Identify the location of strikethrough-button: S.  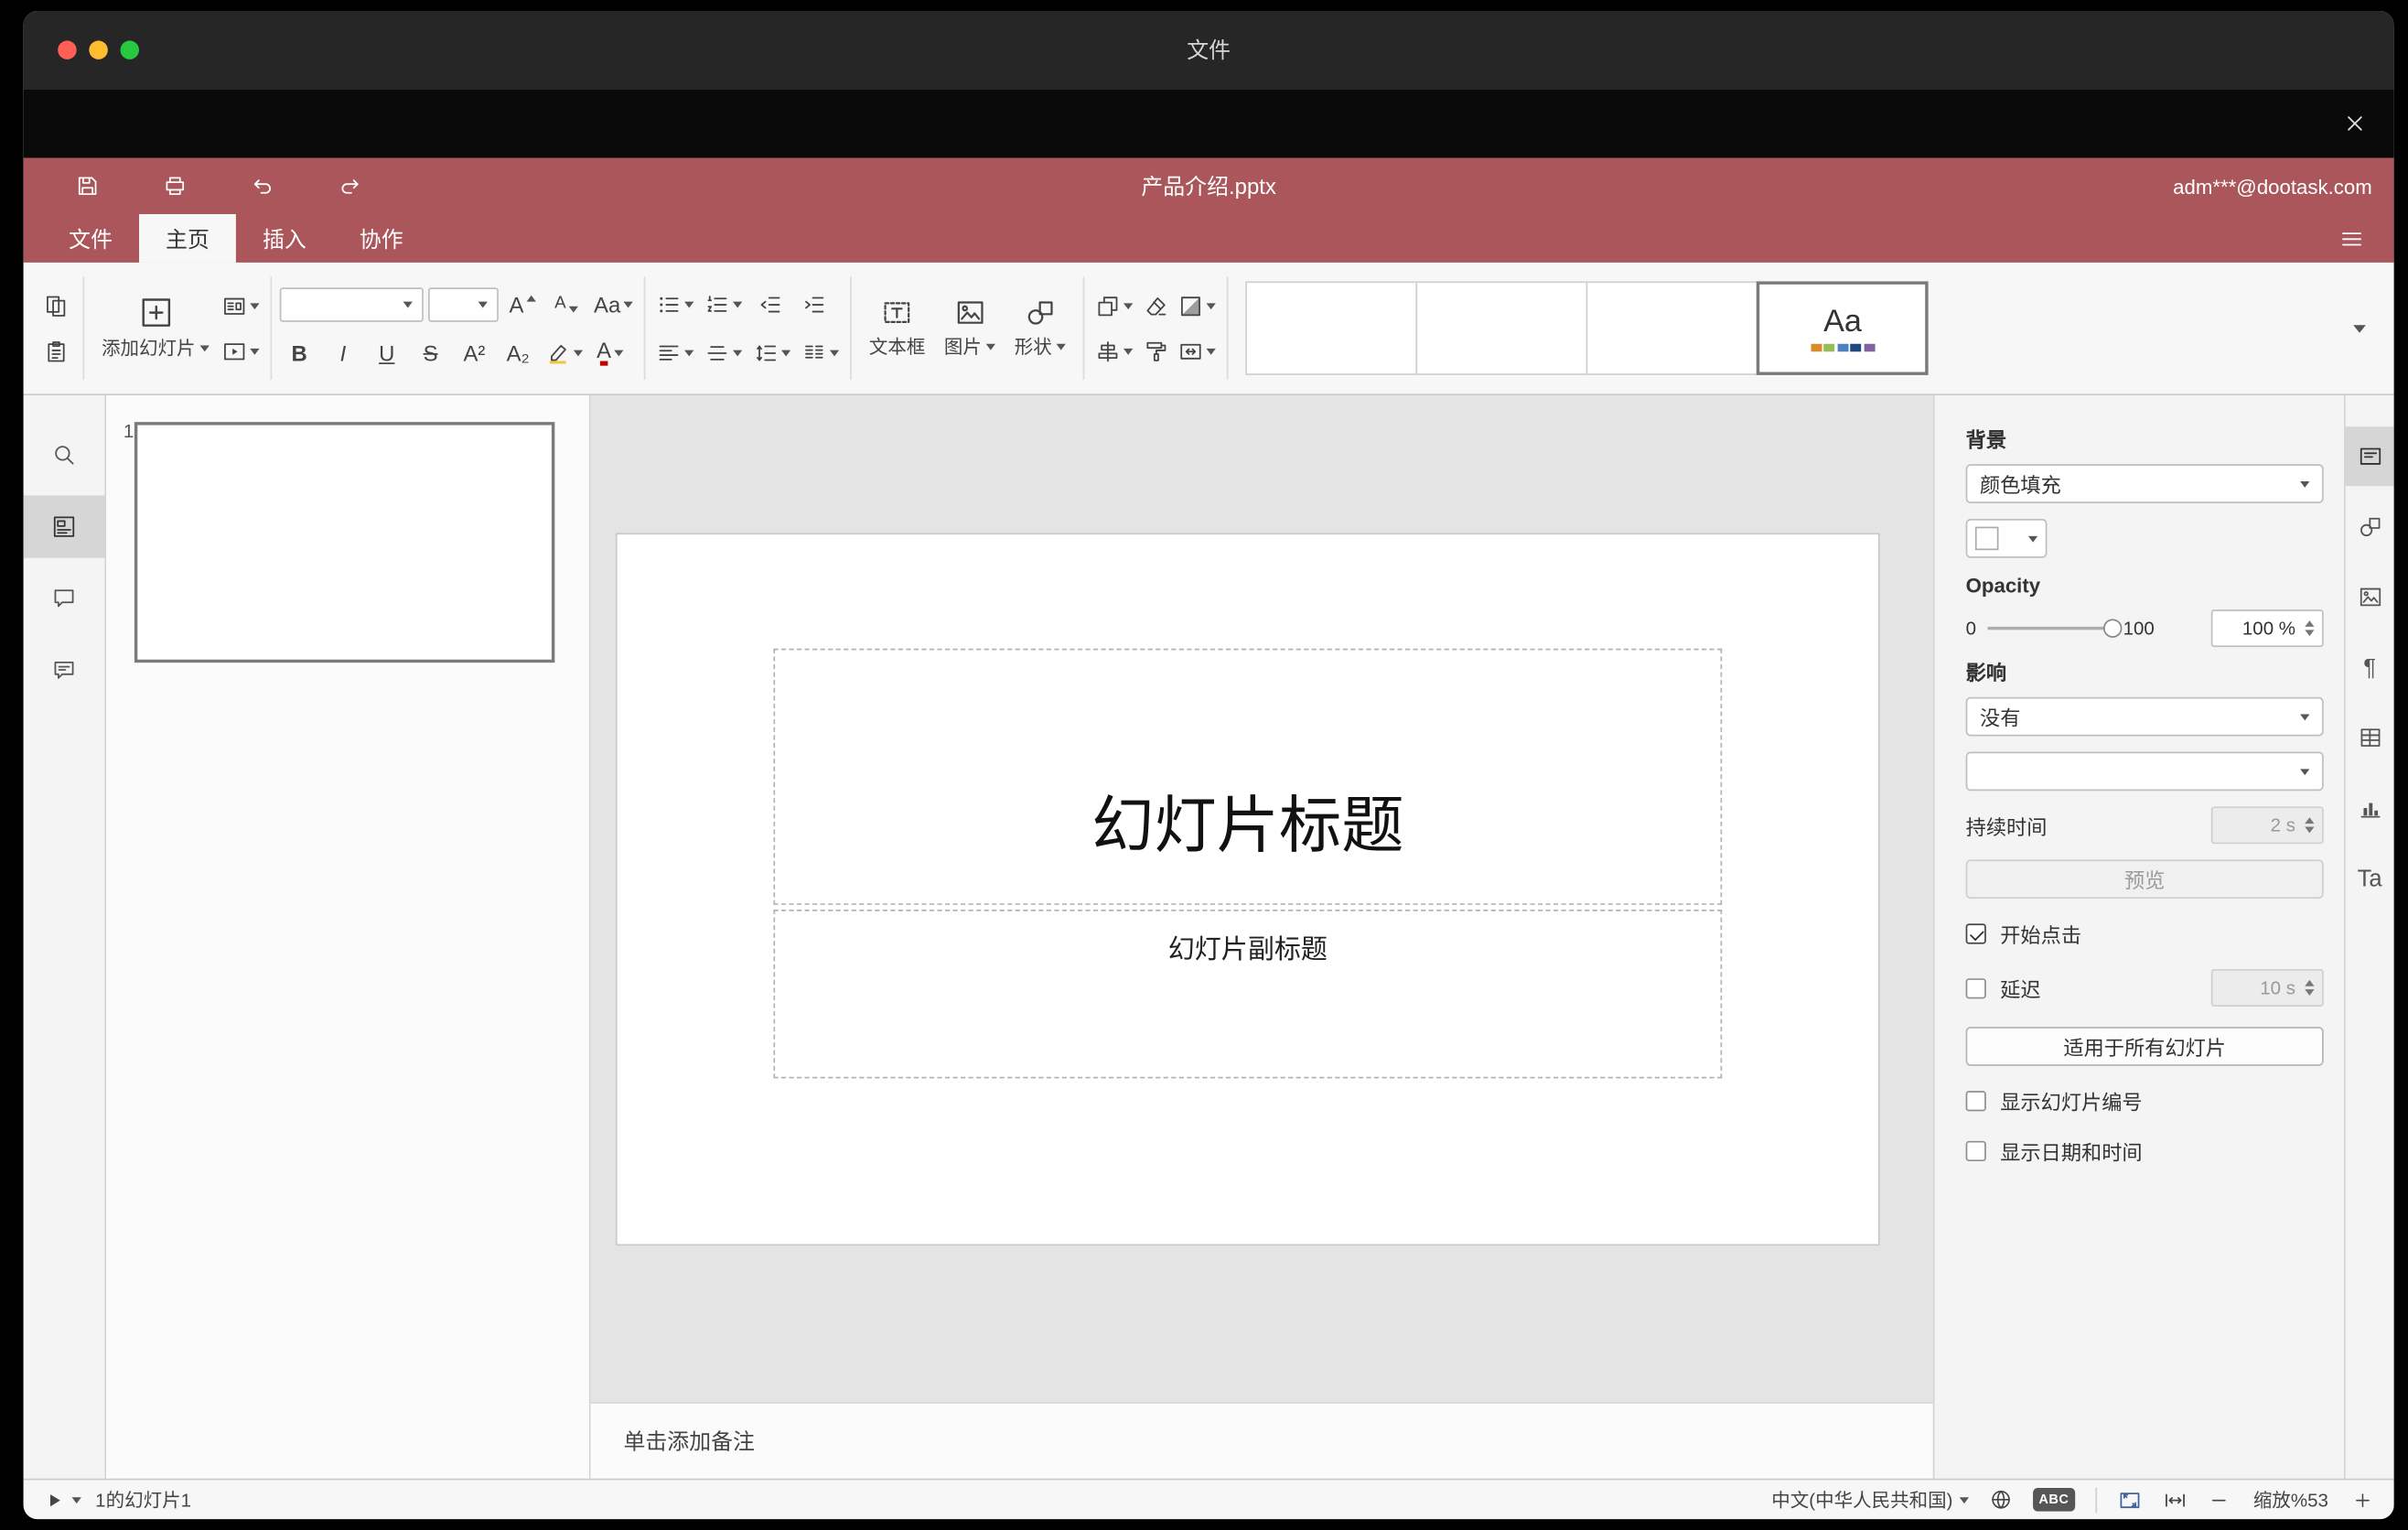
(430, 352).